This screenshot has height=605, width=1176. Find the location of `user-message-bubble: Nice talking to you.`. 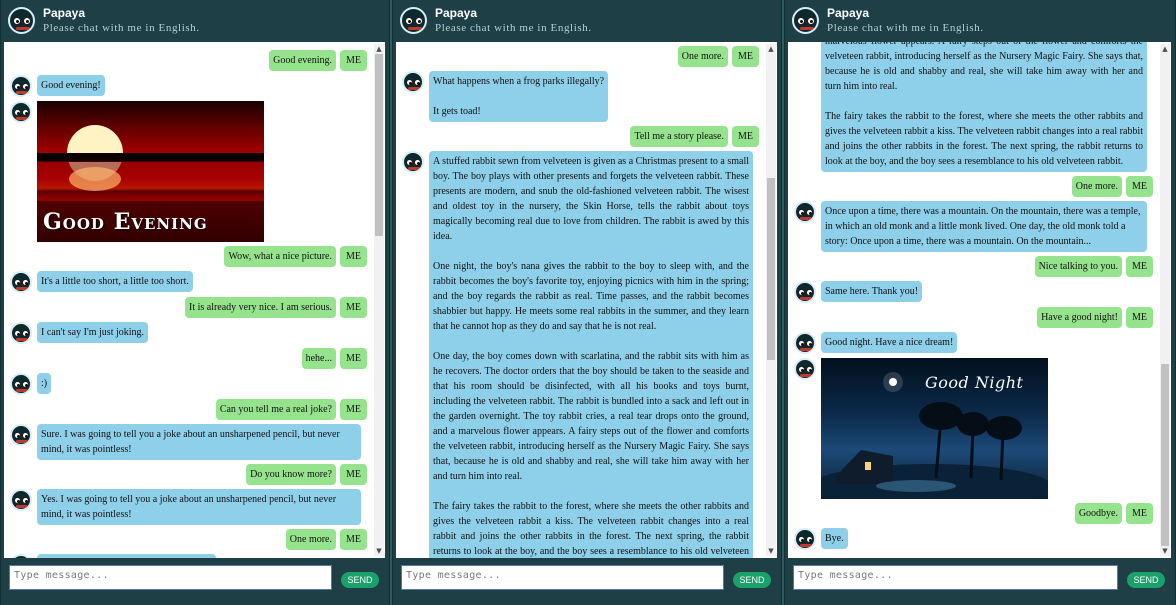

user-message-bubble: Nice talking to you. is located at coordinates (1078, 266).